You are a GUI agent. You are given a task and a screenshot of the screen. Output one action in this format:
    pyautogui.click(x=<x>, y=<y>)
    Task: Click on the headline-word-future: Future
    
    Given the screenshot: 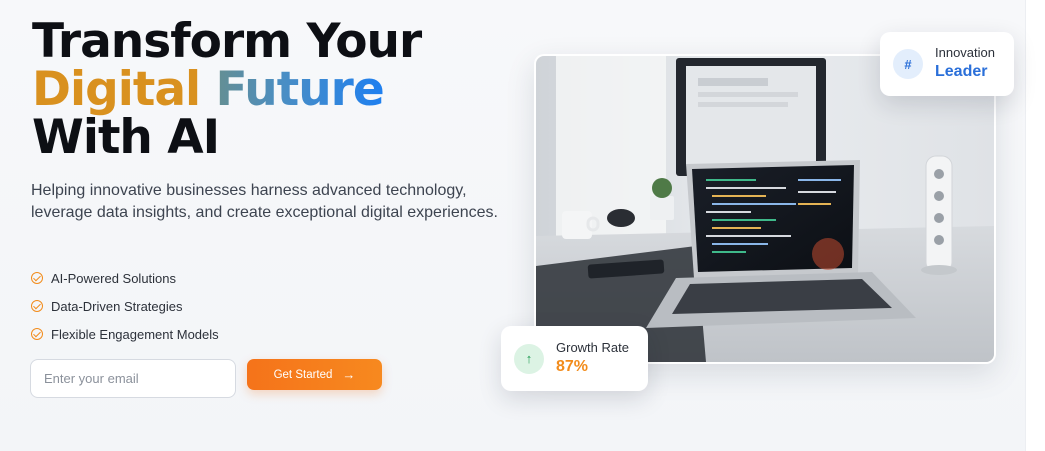 What is the action you would take?
    pyautogui.click(x=292, y=89)
    